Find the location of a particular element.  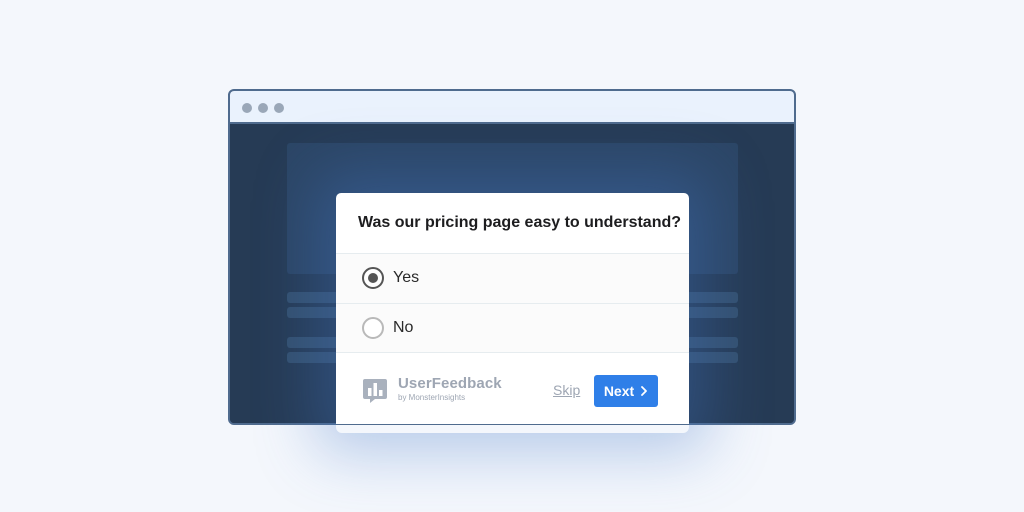

brand-name: UserFeedback is located at coordinates (450, 383).